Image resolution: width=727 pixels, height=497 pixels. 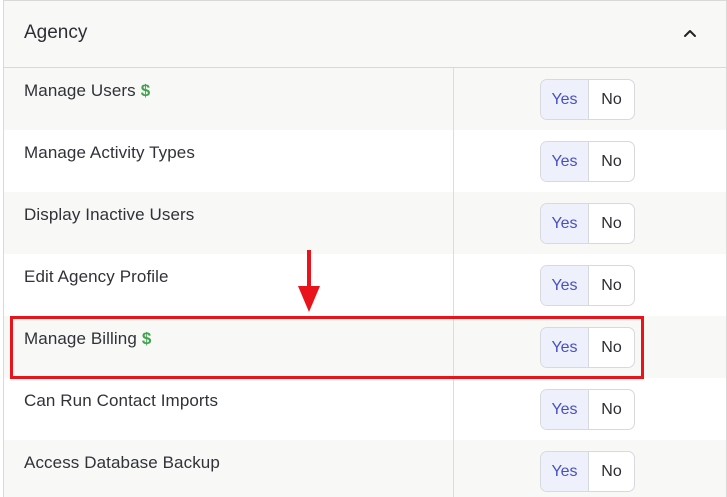 I want to click on permission-row-edit-agency-profile: Edit Agency Profile Yes No, so click(x=365, y=285).